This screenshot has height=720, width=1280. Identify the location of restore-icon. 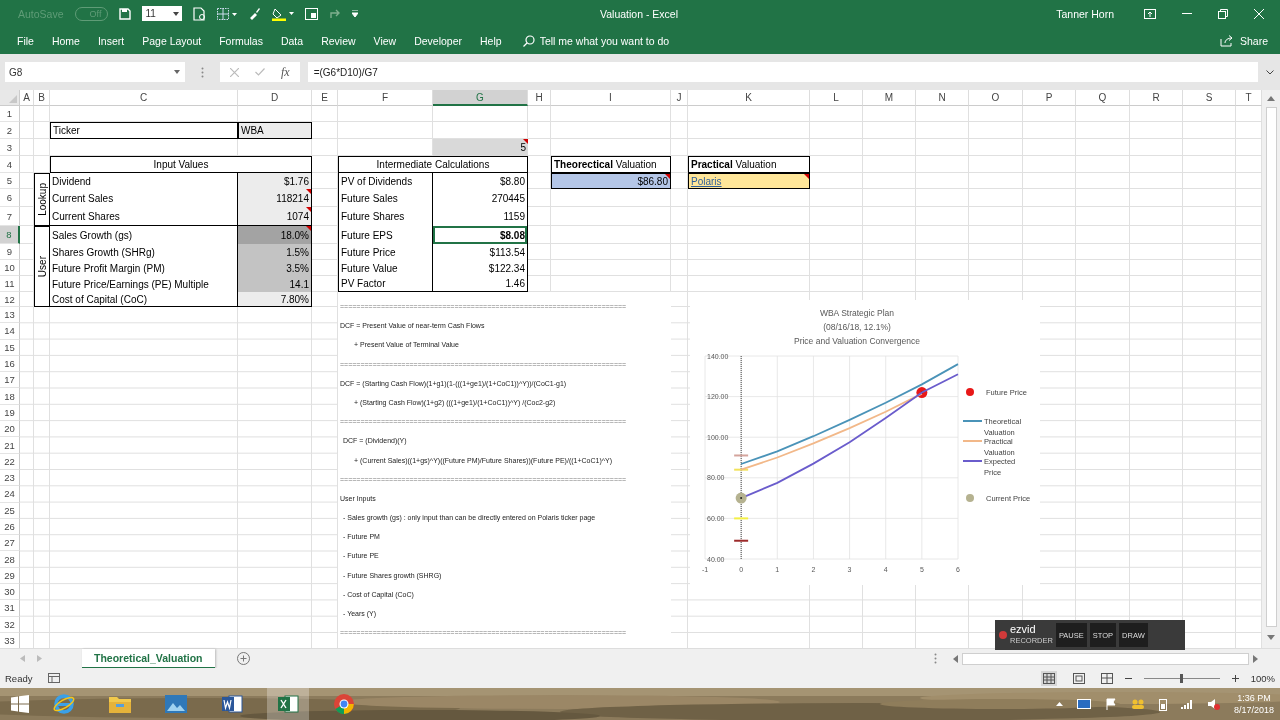
(1223, 13).